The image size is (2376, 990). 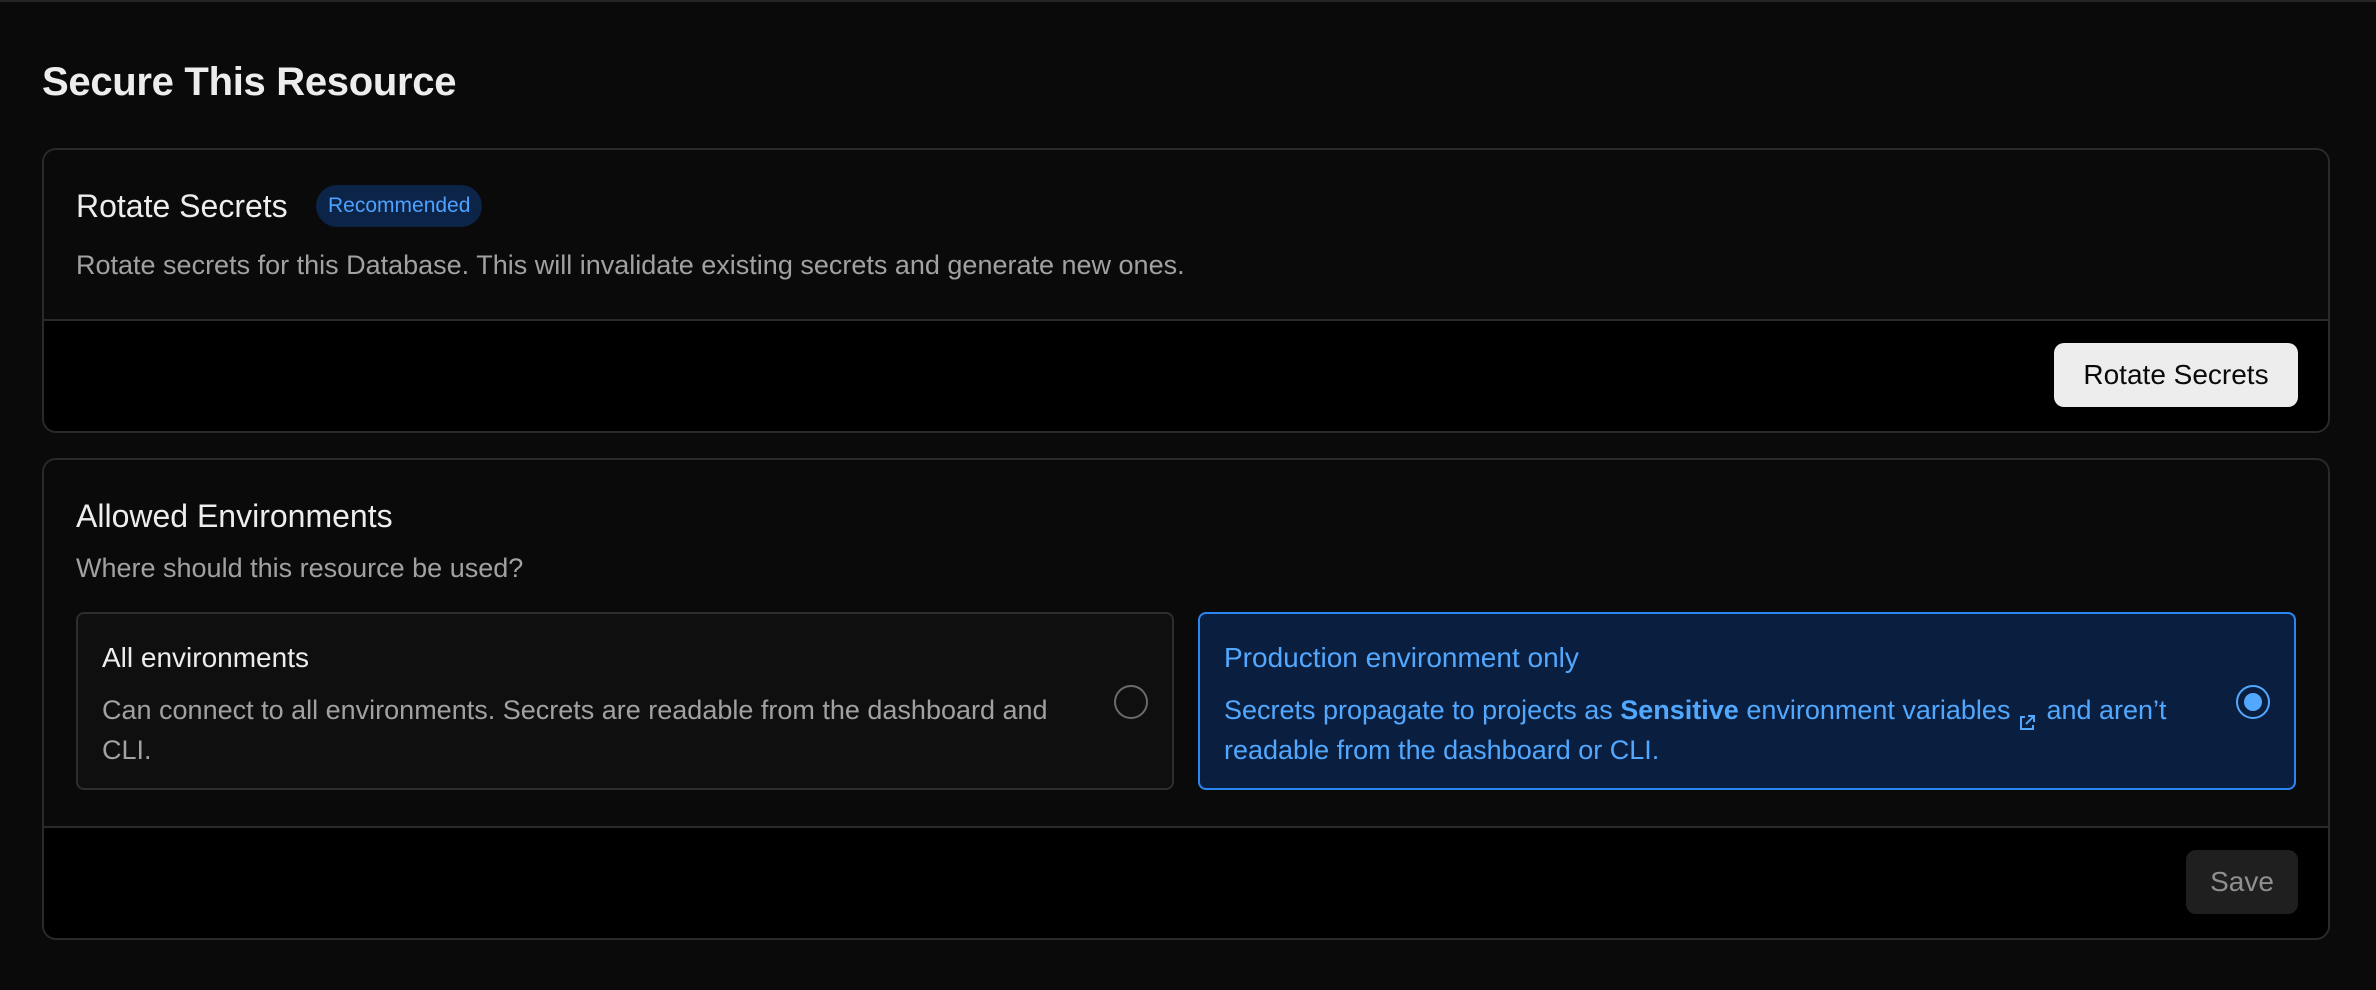 What do you see at coordinates (2176, 375) in the screenshot?
I see `rotate-secrets-button: Rotate Secrets` at bounding box center [2176, 375].